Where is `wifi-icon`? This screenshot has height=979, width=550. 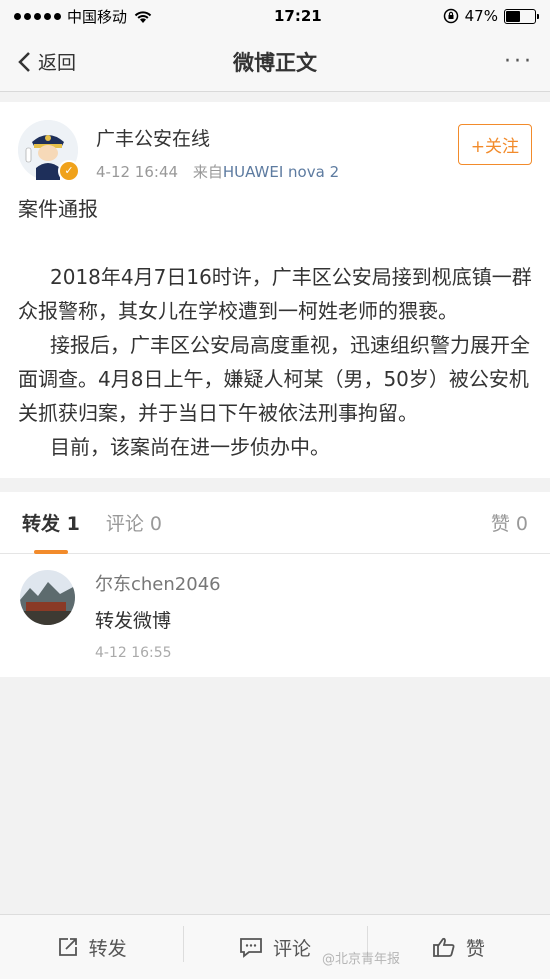 wifi-icon is located at coordinates (143, 16).